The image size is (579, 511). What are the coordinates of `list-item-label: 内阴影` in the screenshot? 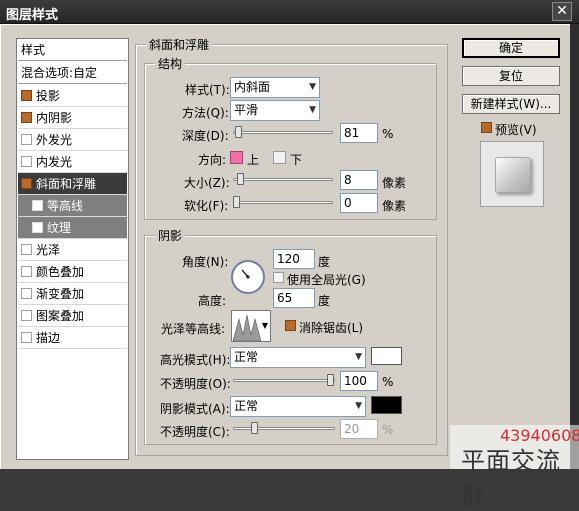 It's located at (54, 118).